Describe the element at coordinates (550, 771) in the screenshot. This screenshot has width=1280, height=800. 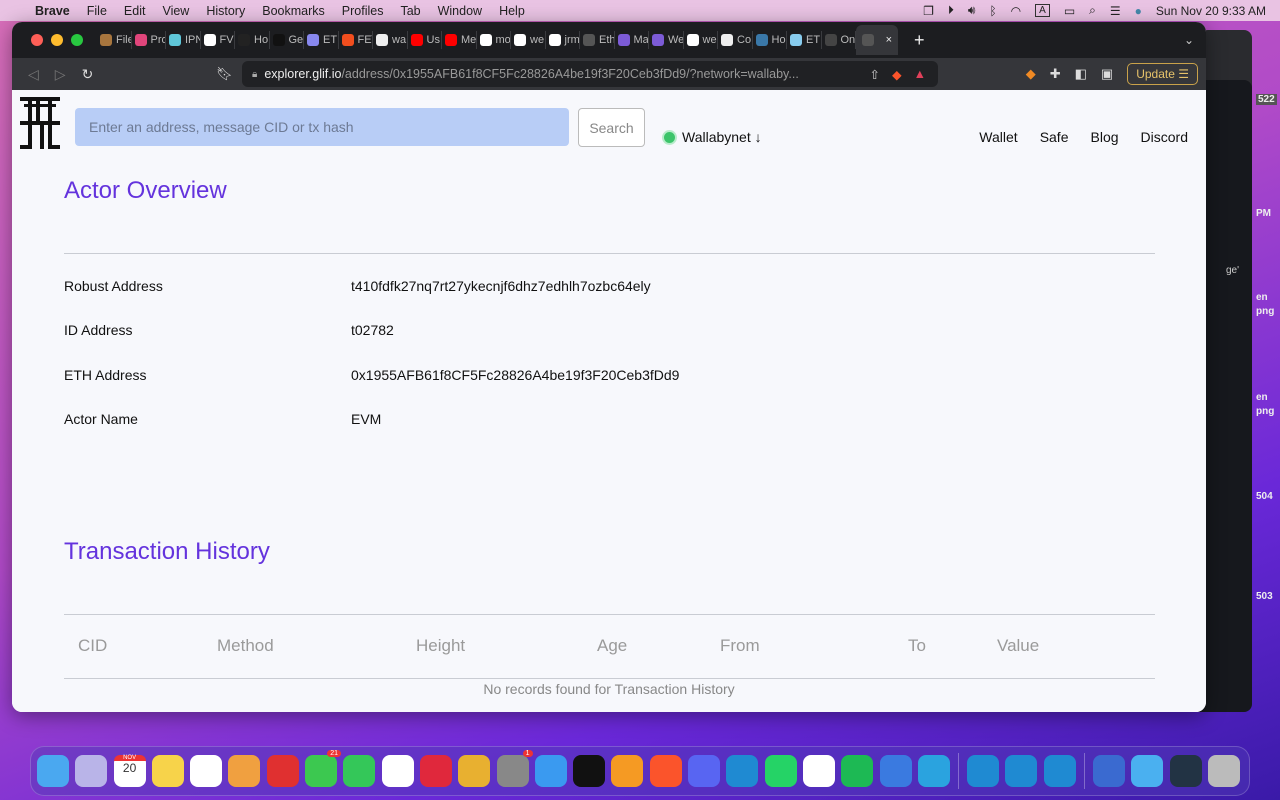
I see `safari-icon` at that location.